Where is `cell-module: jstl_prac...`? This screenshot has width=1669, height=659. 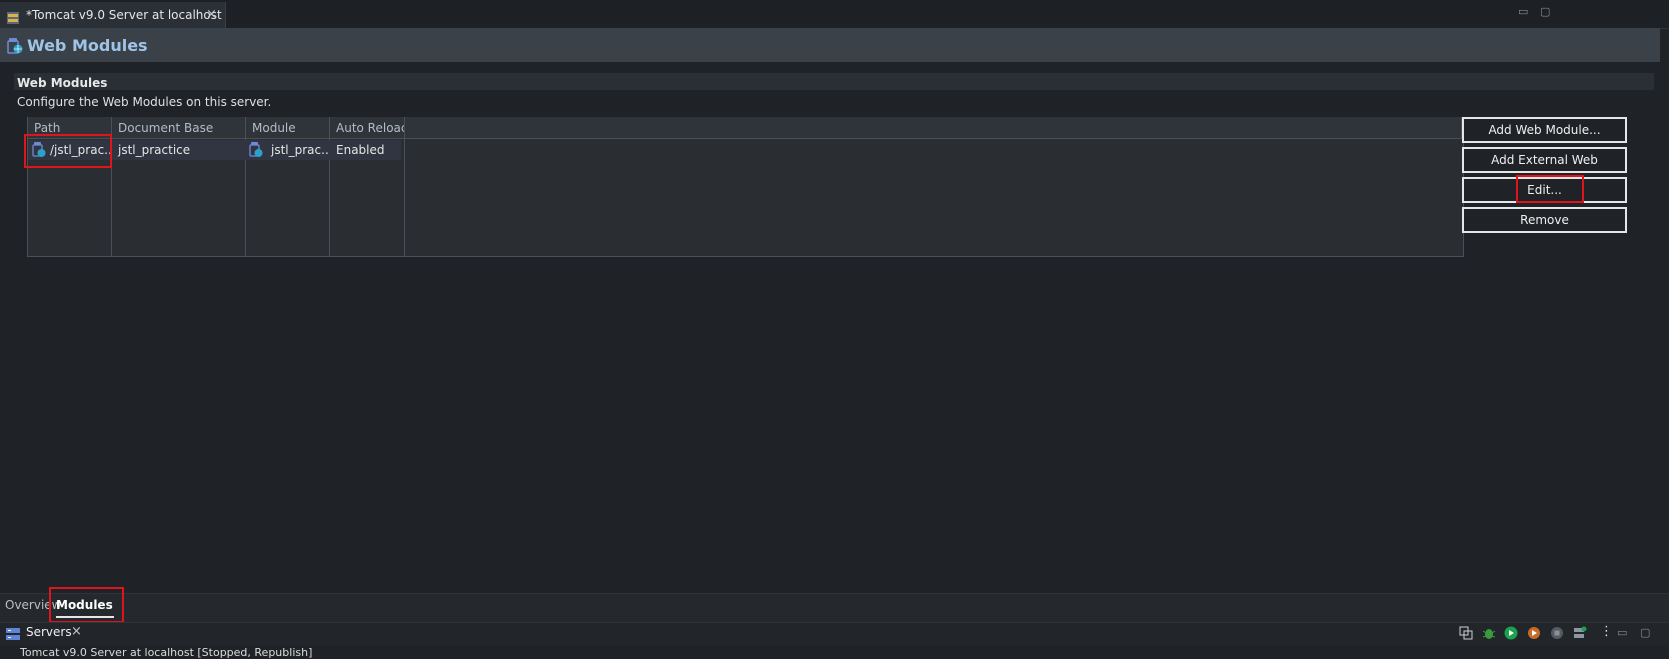 cell-module: jstl_prac... is located at coordinates (297, 150).